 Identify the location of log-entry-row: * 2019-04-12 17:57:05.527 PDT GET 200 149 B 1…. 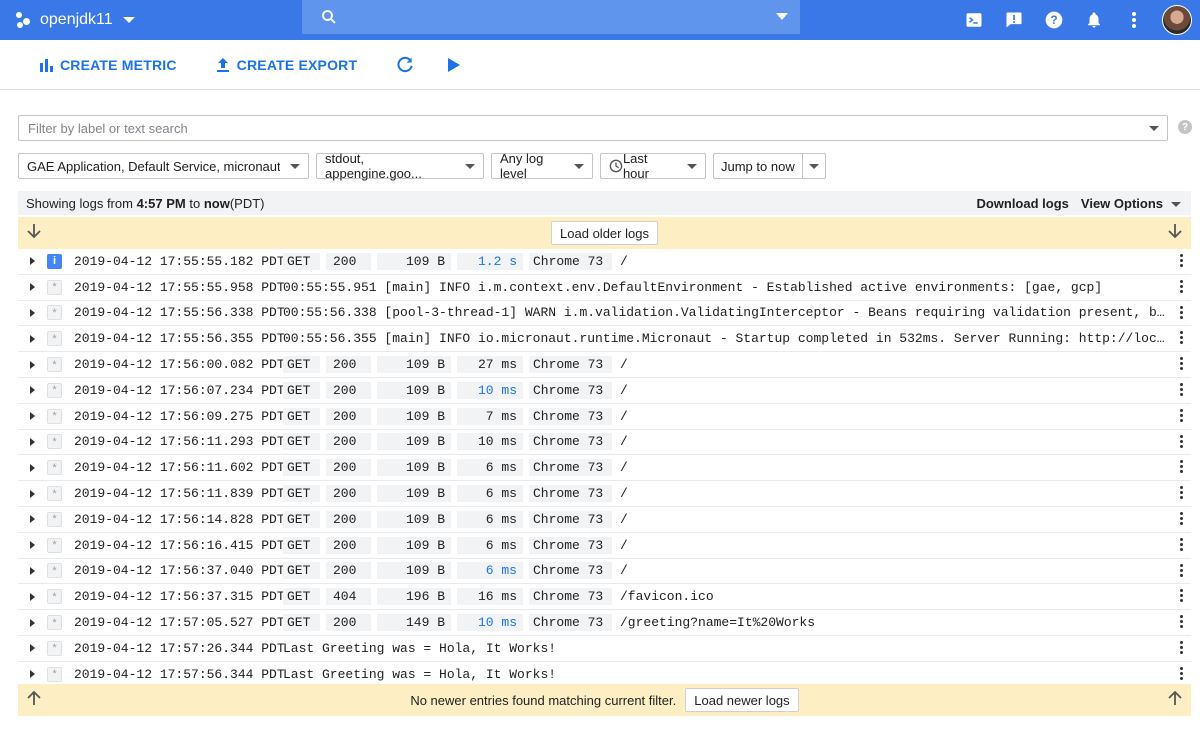
(604, 623).